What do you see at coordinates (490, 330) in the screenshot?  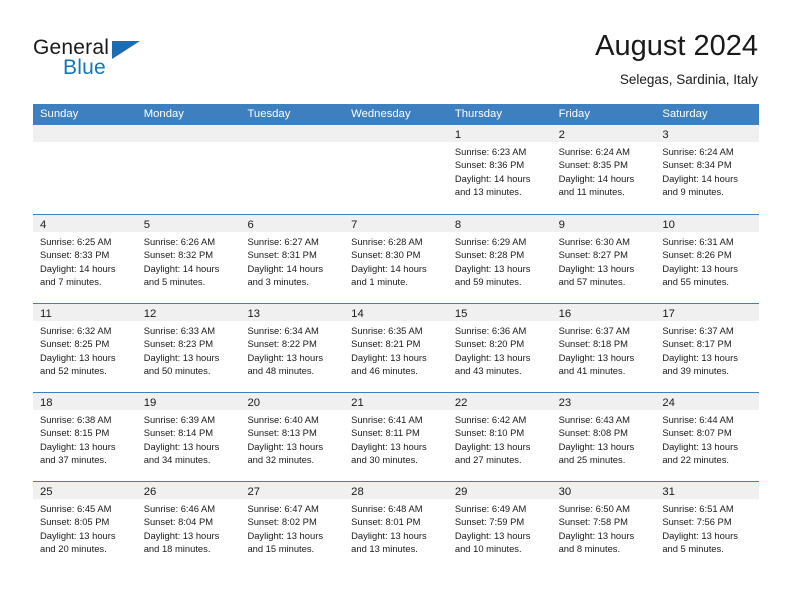 I see `day-detail-line: Sunrise: 6:36 AM` at bounding box center [490, 330].